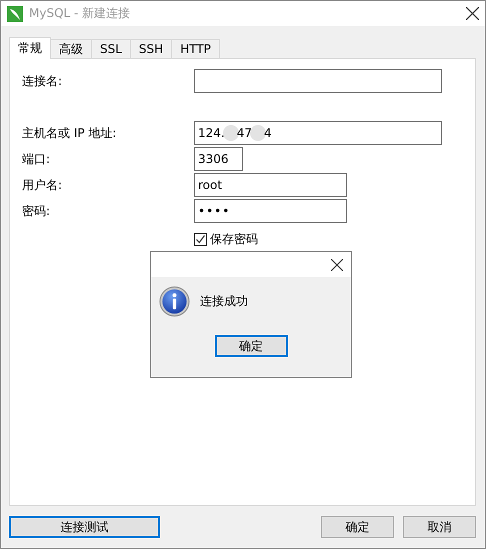  What do you see at coordinates (318, 133) in the screenshot?
I see `host-field: 124. 47 4` at bounding box center [318, 133].